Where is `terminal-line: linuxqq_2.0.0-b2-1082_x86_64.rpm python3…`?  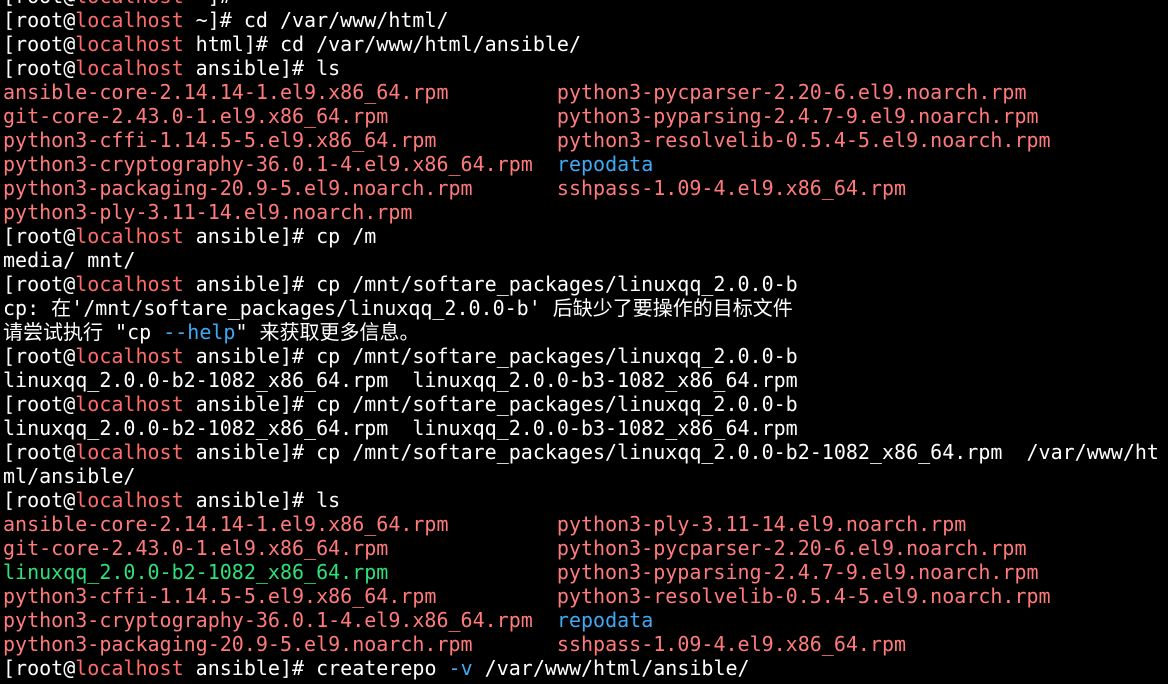
terminal-line: linuxqq_2.0.0-b2-1082_x86_64.rpm python3… is located at coordinates (585, 572).